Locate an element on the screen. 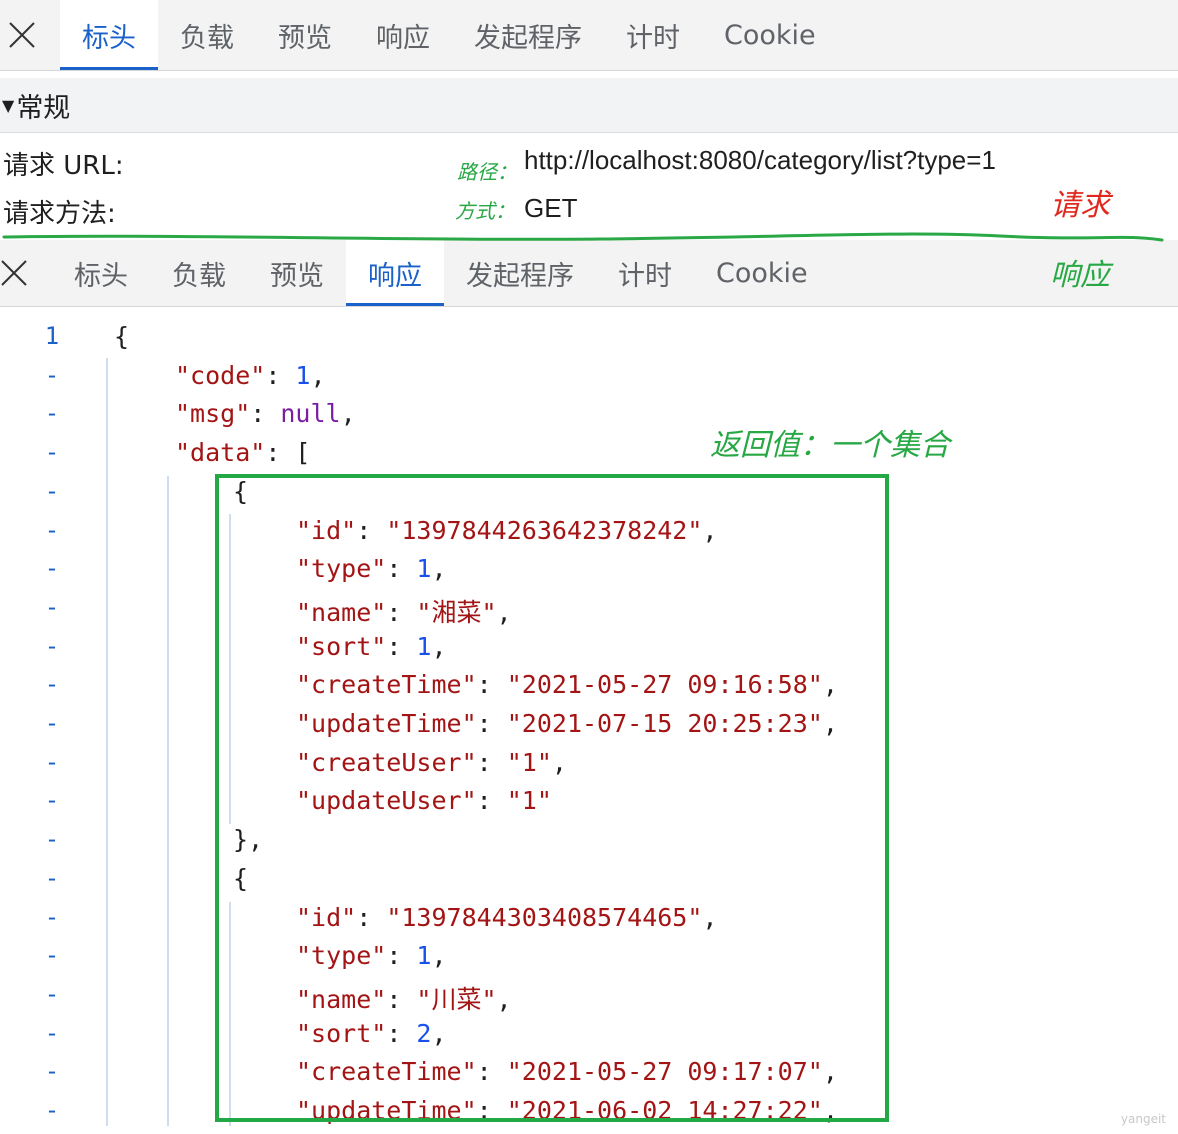 This screenshot has height=1134, width=1178. response-tab-bar: 标头 负载 预览 响应 发起程序 计时 Cookie is located at coordinates (589, 273).